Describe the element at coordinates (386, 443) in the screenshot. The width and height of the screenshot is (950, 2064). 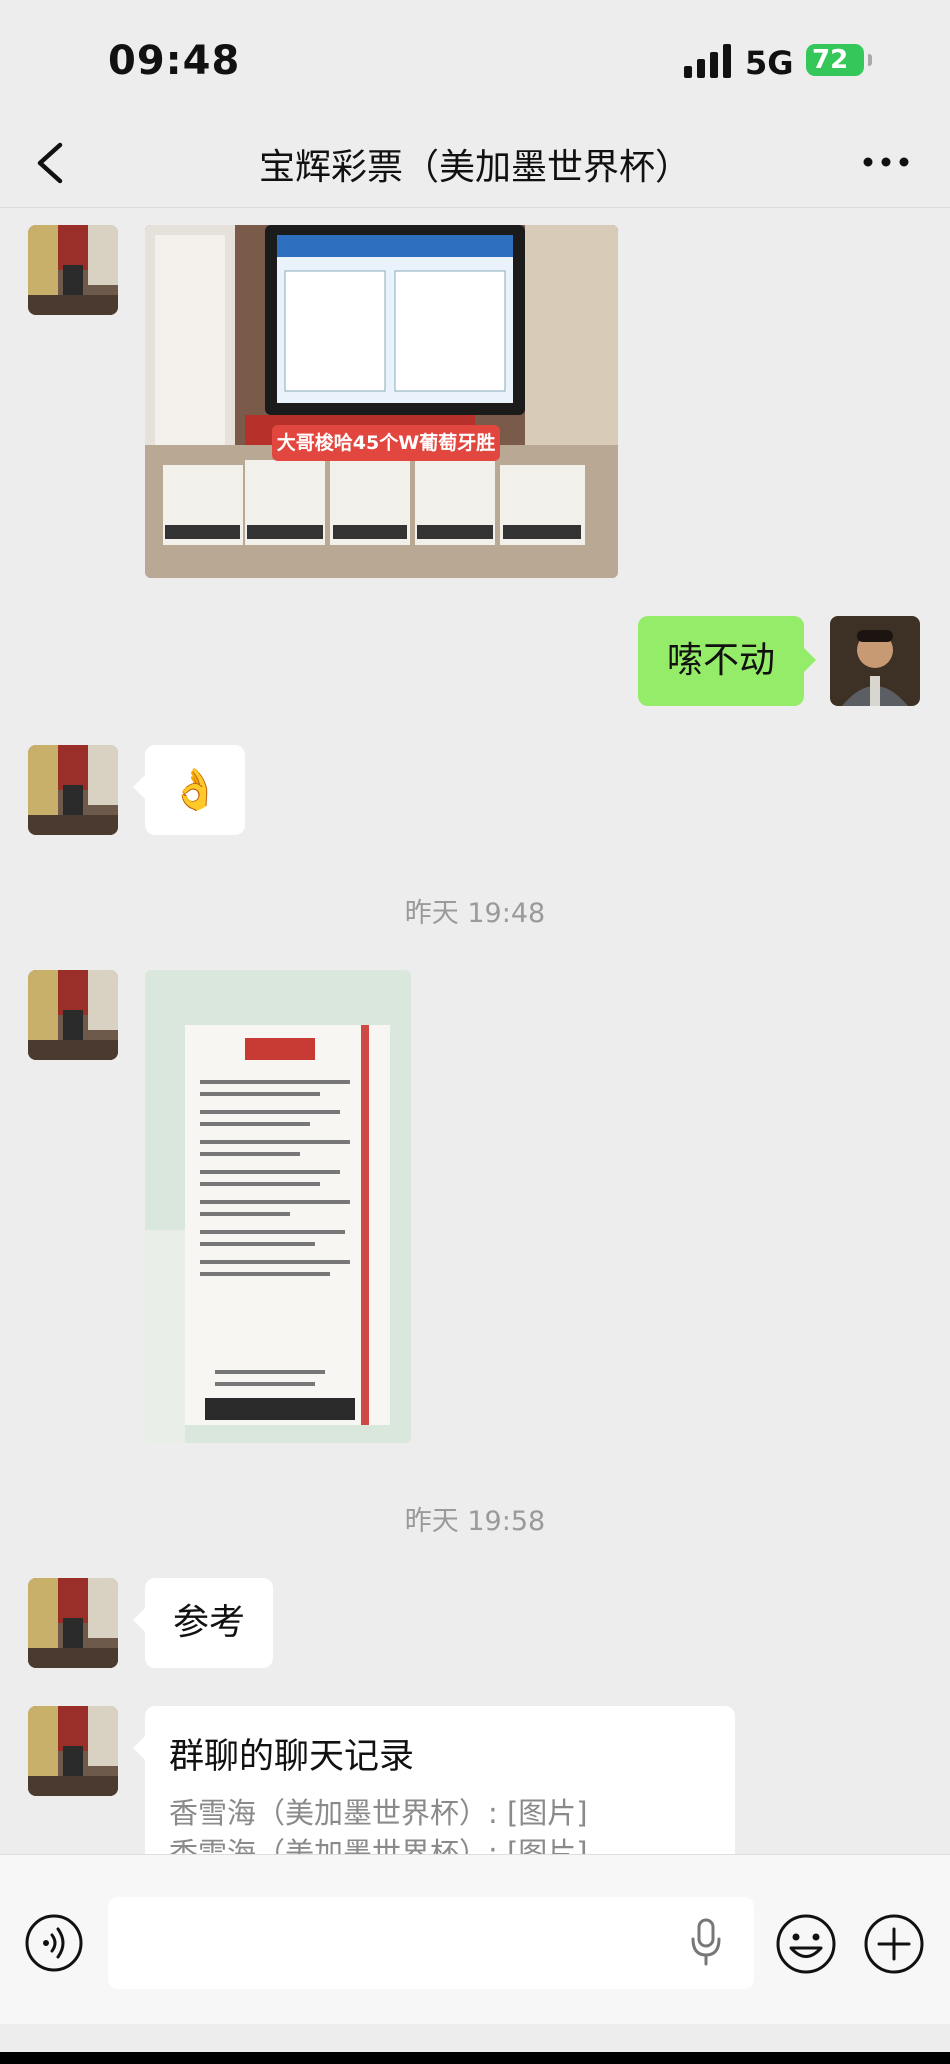
I see `photo-caption: 大哥梭哈45个W葡萄牙胜` at that location.